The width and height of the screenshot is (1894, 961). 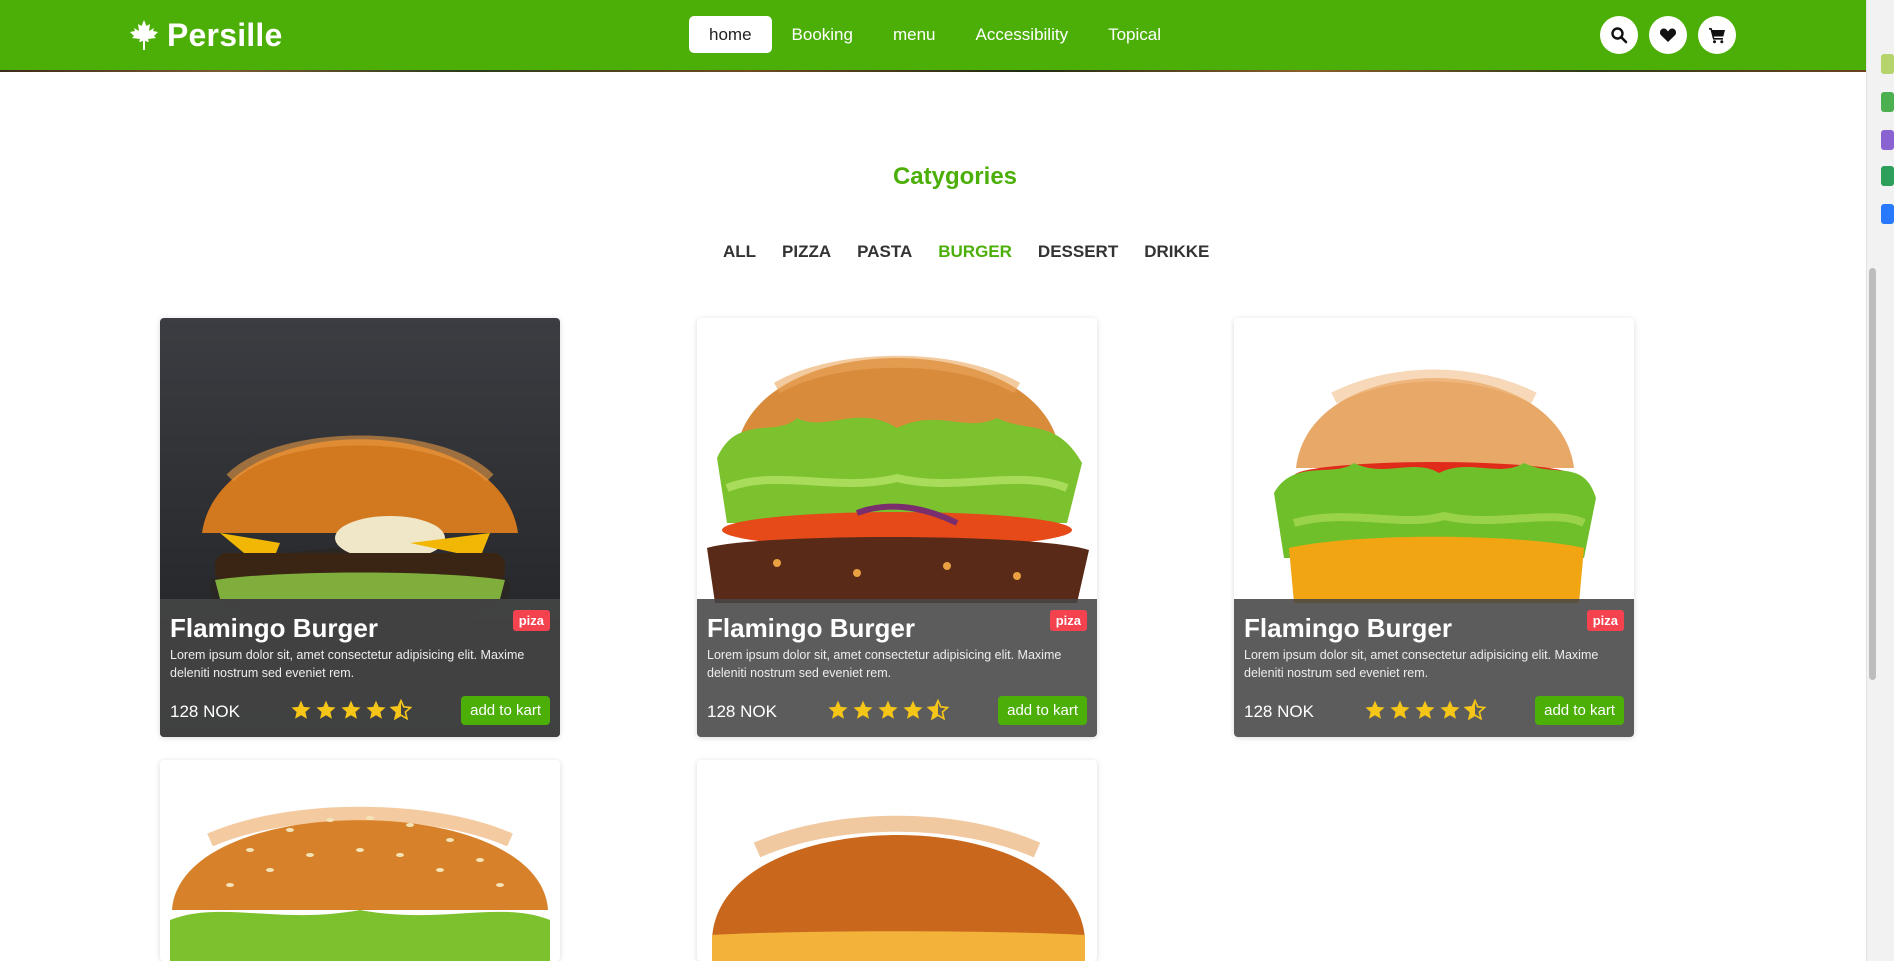 I want to click on nav-menu: menu, so click(x=914, y=34).